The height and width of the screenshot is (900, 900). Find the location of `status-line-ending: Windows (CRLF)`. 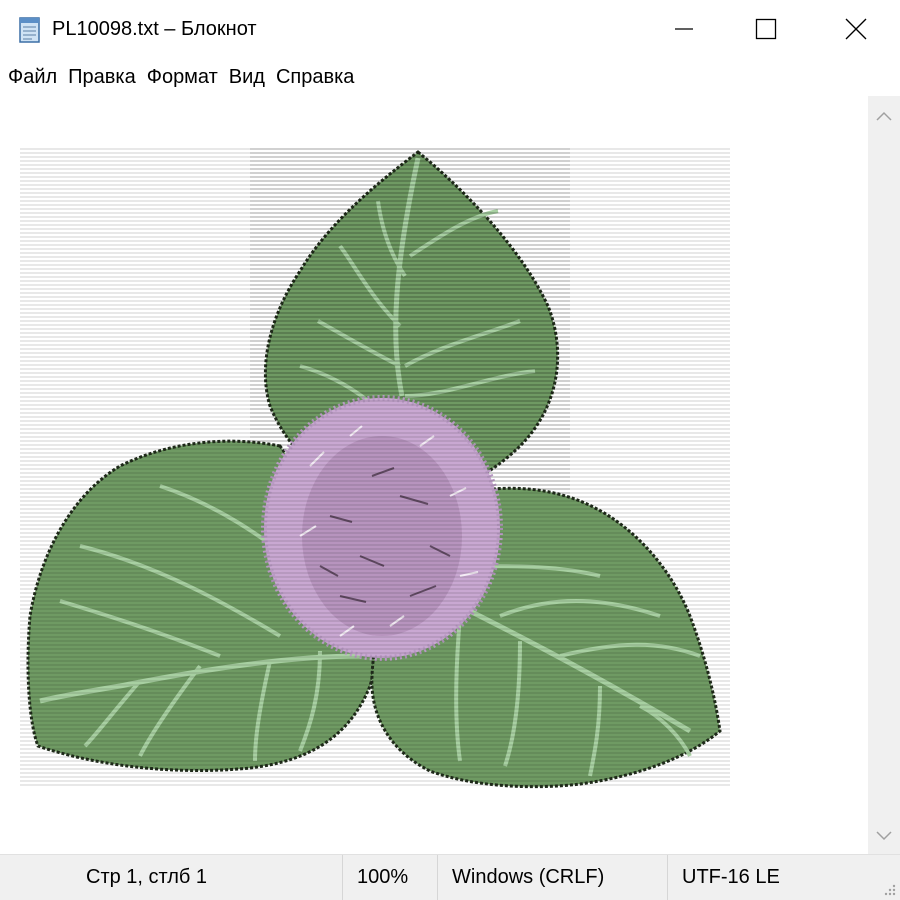

status-line-ending: Windows (CRLF) is located at coordinates (552, 877).